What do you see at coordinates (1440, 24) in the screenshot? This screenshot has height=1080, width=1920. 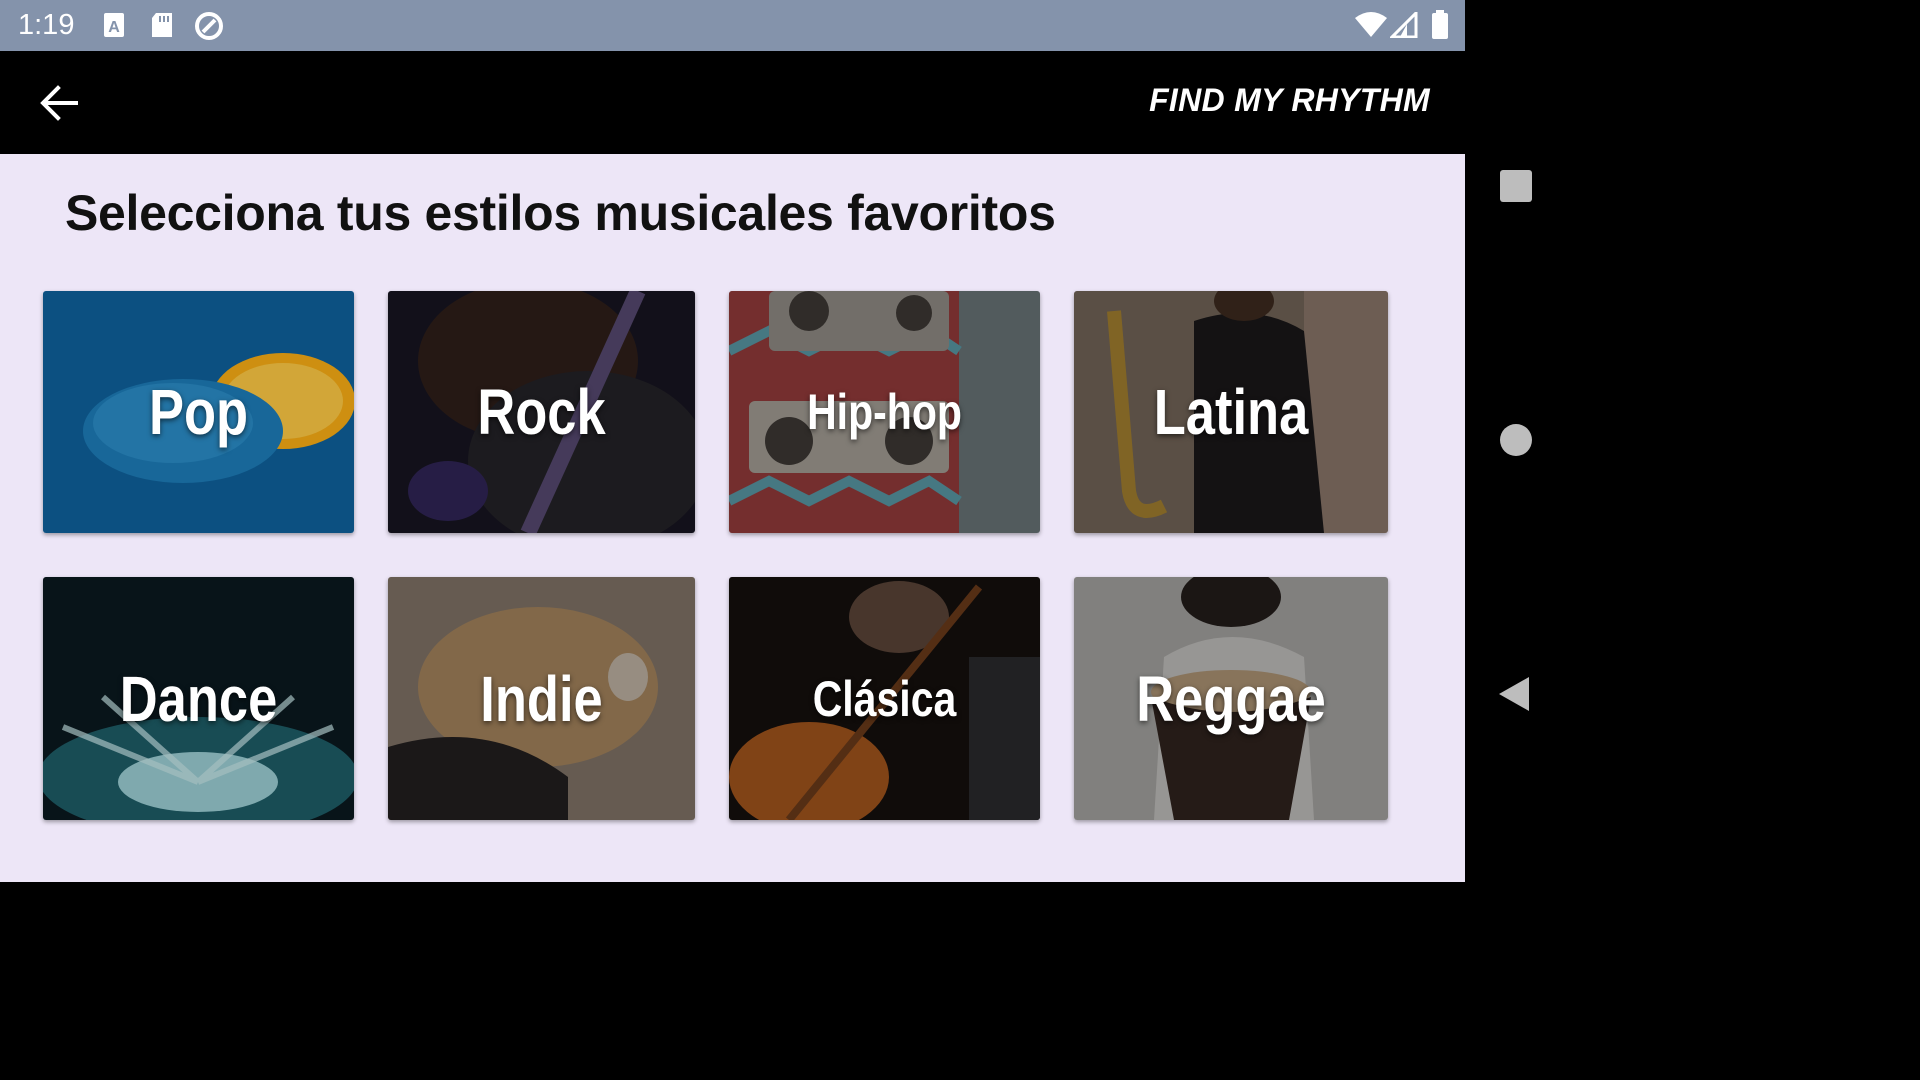 I see `battery-icon` at bounding box center [1440, 24].